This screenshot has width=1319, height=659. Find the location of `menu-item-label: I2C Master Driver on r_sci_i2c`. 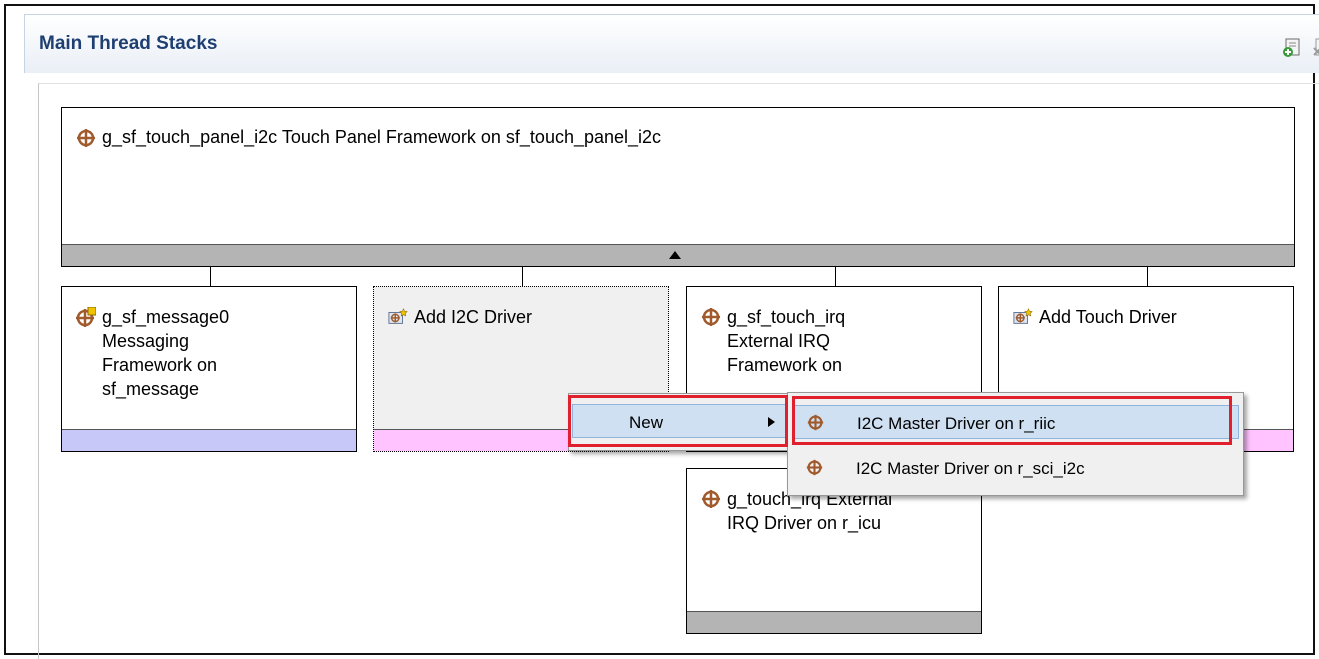

menu-item-label: I2C Master Driver on r_sci_i2c is located at coordinates (970, 468).